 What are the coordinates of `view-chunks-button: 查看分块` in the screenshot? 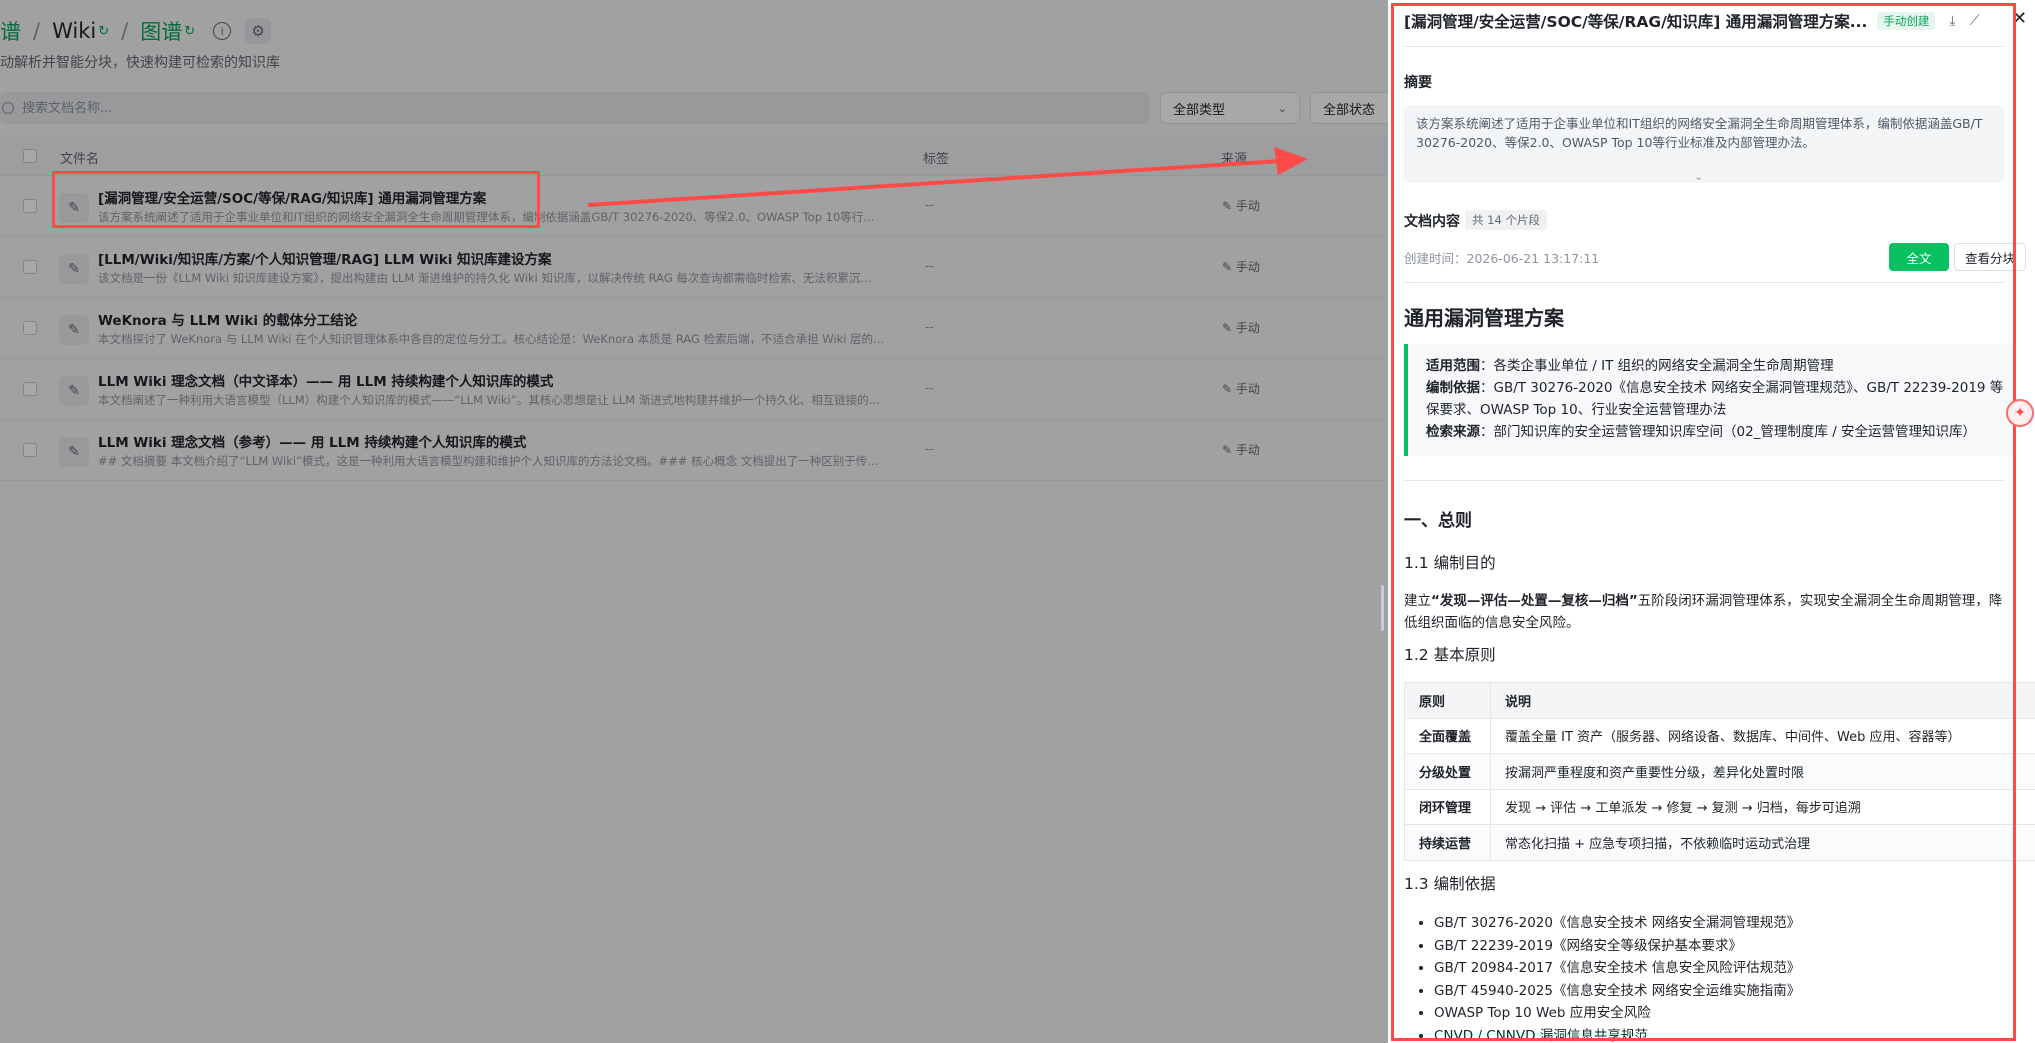 It's located at (1990, 257).